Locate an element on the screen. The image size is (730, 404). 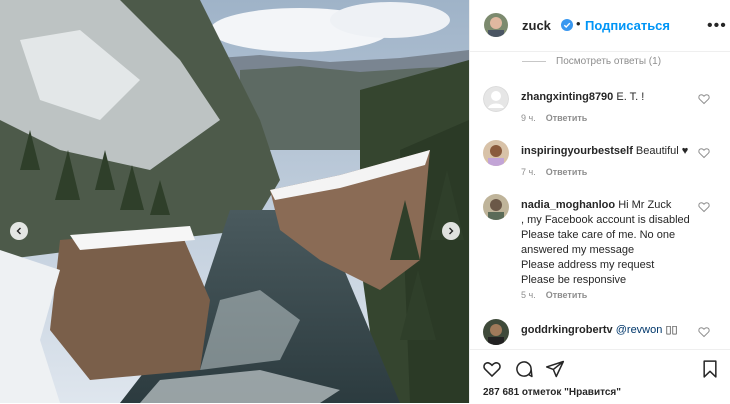
comment-text: inspiringyourbestself Beautiful ♥ is located at coordinates (611, 151).